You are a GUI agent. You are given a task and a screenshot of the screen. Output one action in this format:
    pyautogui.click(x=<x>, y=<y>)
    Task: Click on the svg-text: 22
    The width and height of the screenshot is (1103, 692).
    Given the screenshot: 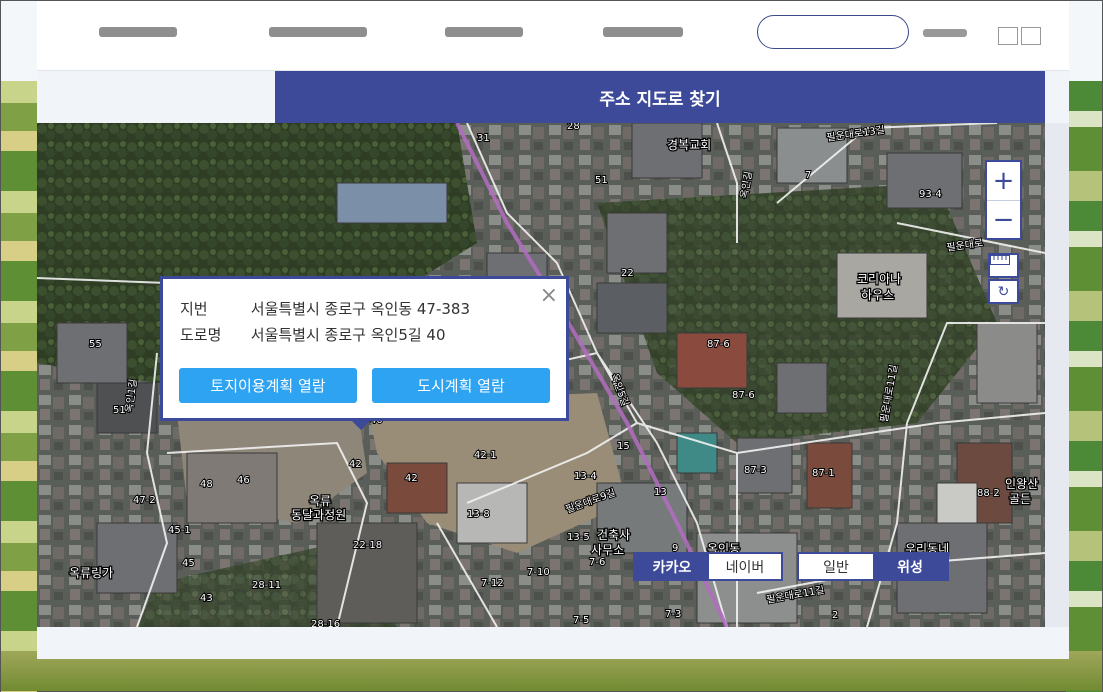 What is the action you would take?
    pyautogui.click(x=627, y=273)
    